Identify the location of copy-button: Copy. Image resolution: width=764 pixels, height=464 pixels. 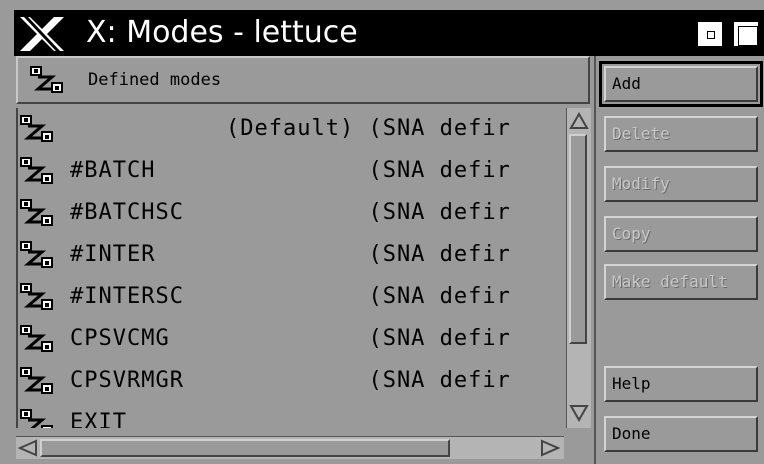
(681, 234).